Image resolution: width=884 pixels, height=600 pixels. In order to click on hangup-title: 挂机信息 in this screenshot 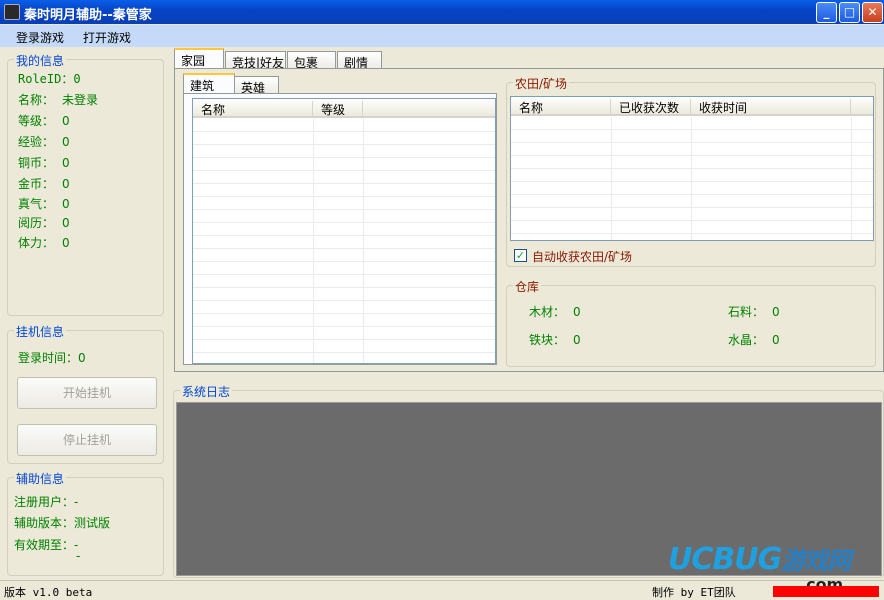, I will do `click(40, 331)`.